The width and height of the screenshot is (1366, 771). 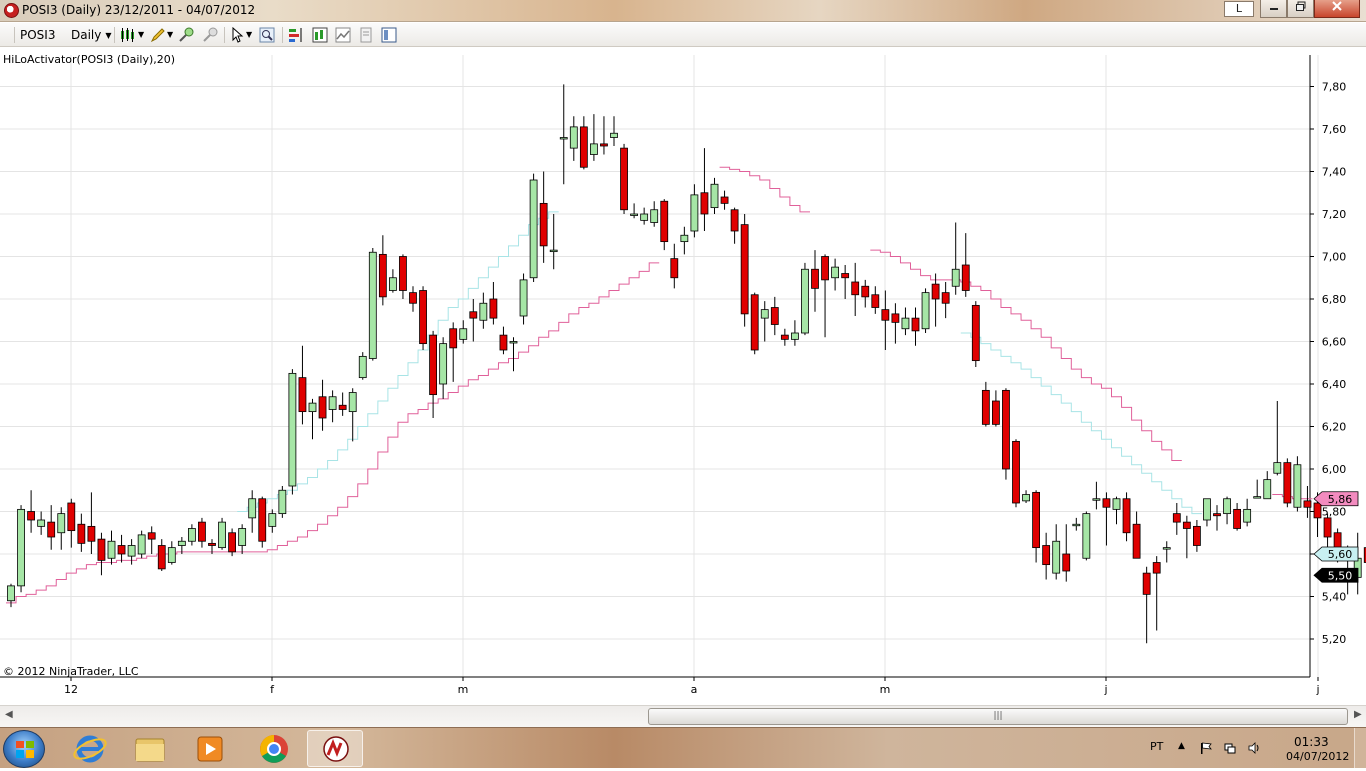 I want to click on window-layout-icon, so click(x=389, y=35).